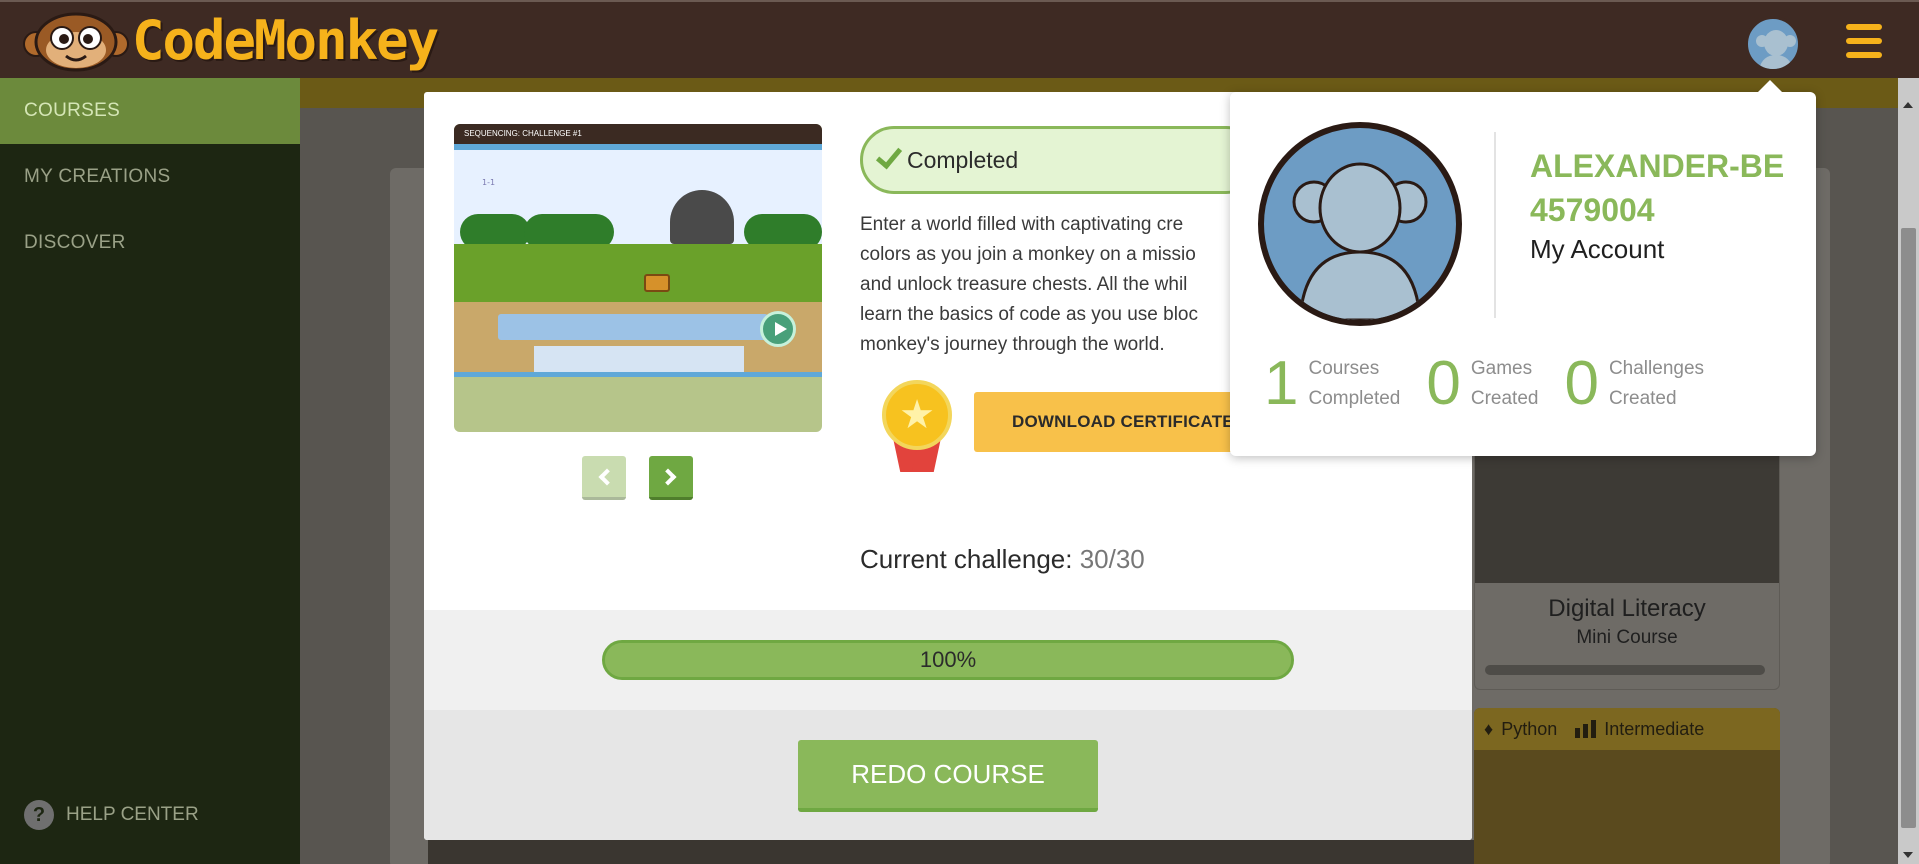  What do you see at coordinates (150, 177) in the screenshot?
I see `sidebar-item-my-creations: MY CREATIONS` at bounding box center [150, 177].